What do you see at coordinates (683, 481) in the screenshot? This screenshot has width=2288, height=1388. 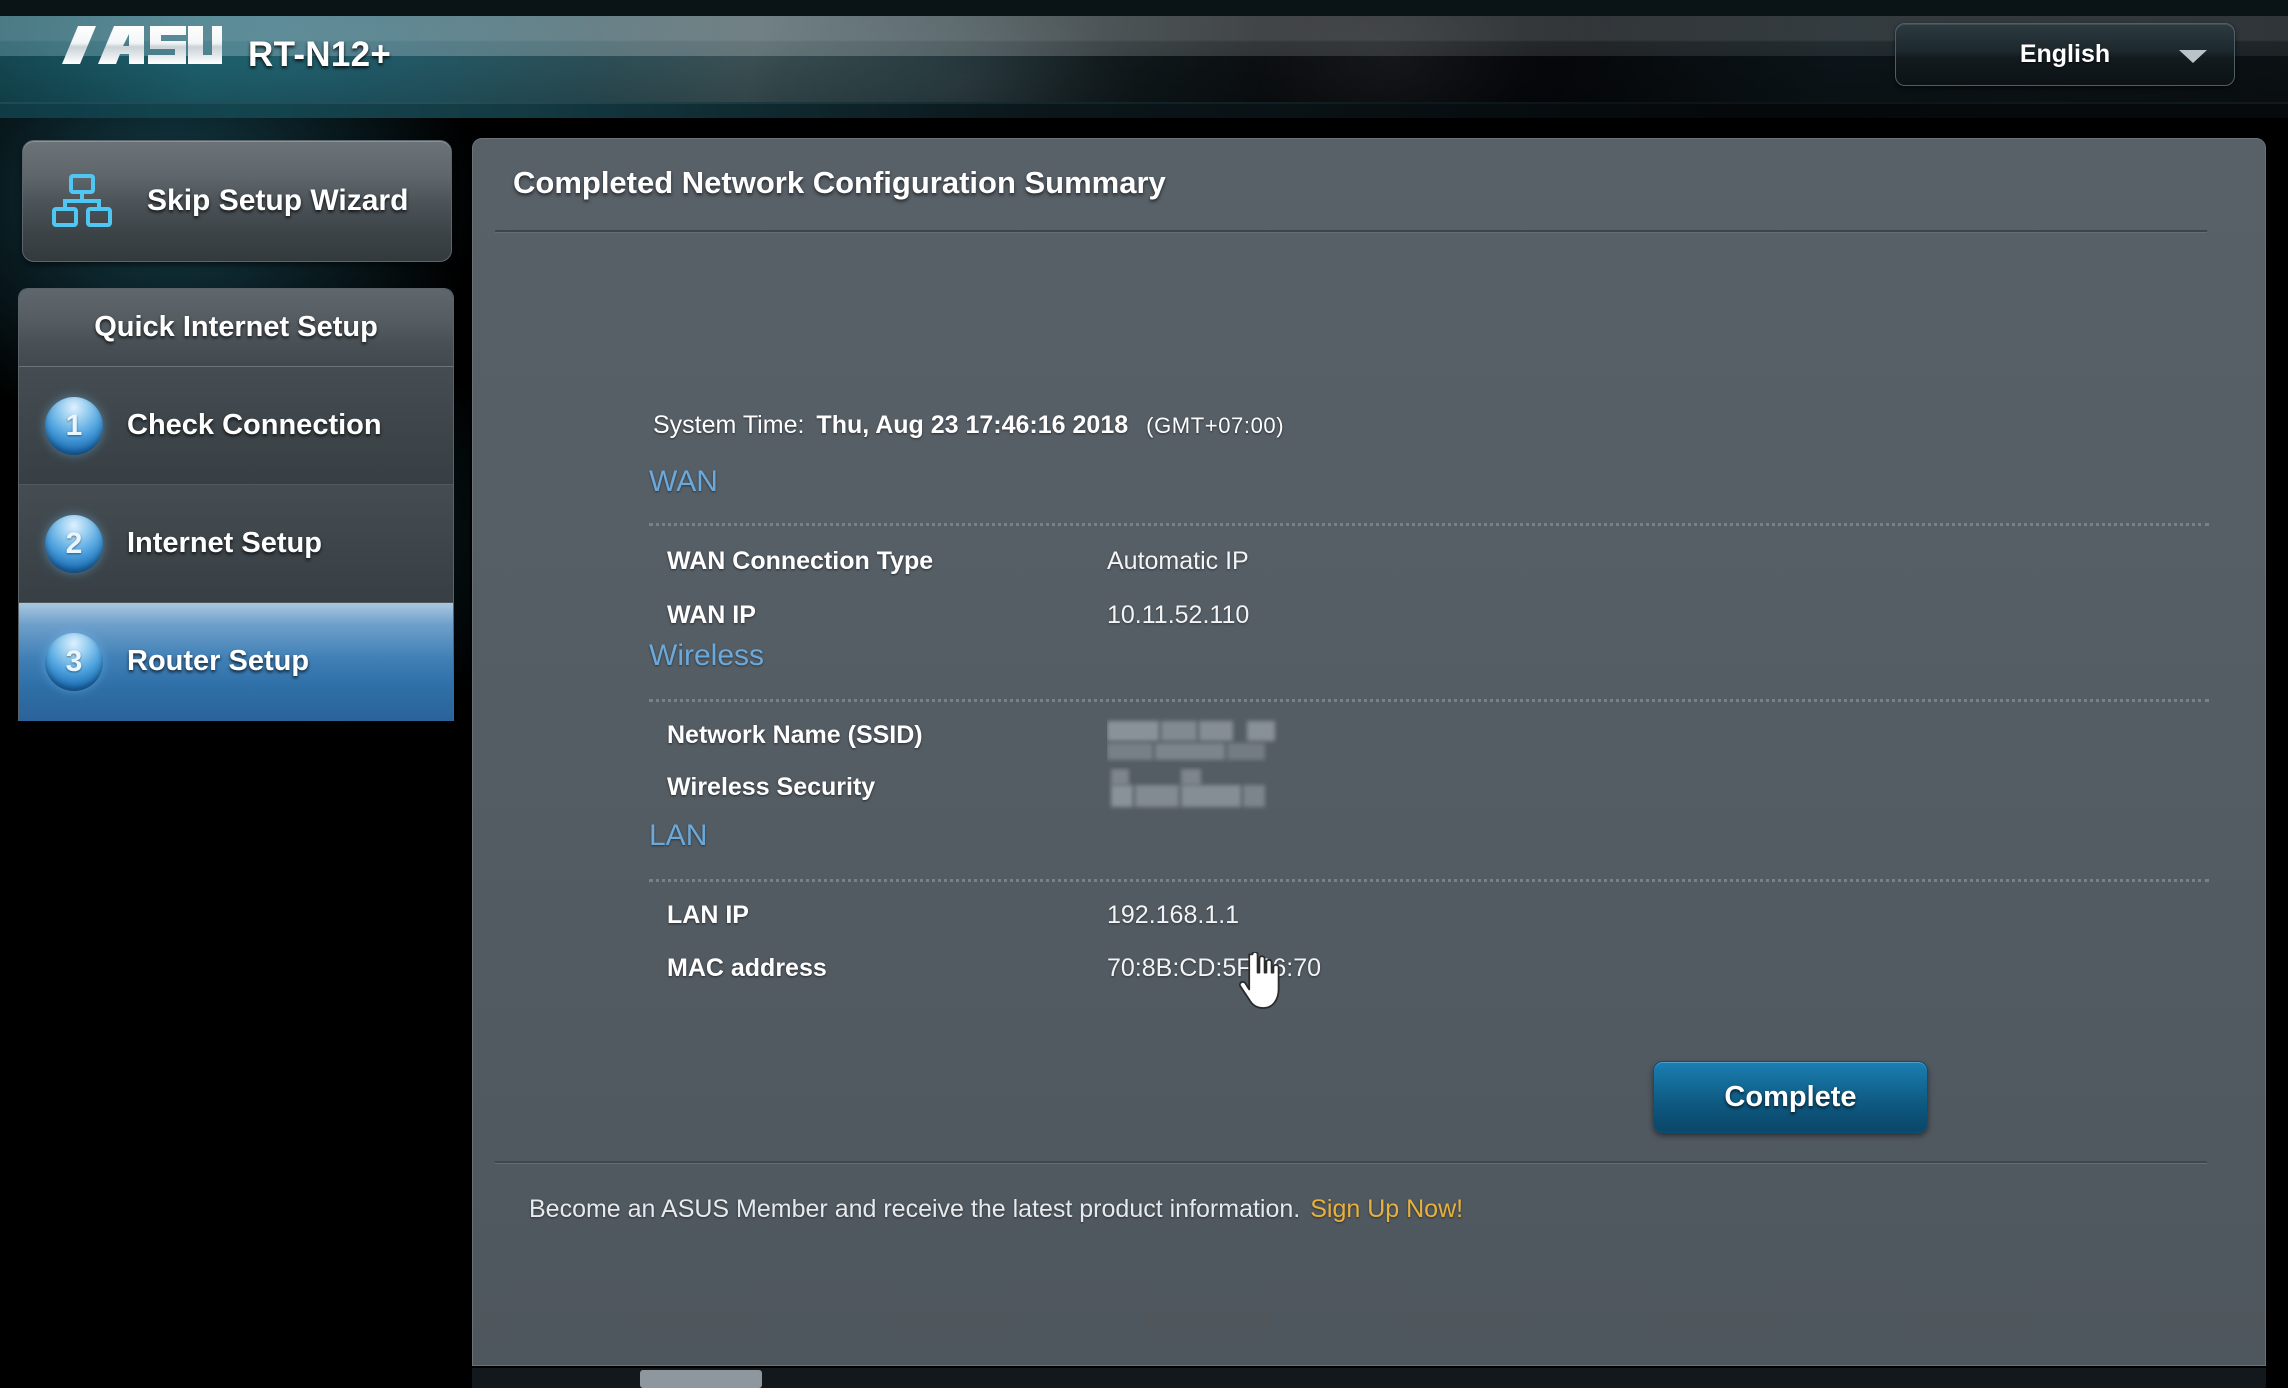 I see `section-heading: WAN` at bounding box center [683, 481].